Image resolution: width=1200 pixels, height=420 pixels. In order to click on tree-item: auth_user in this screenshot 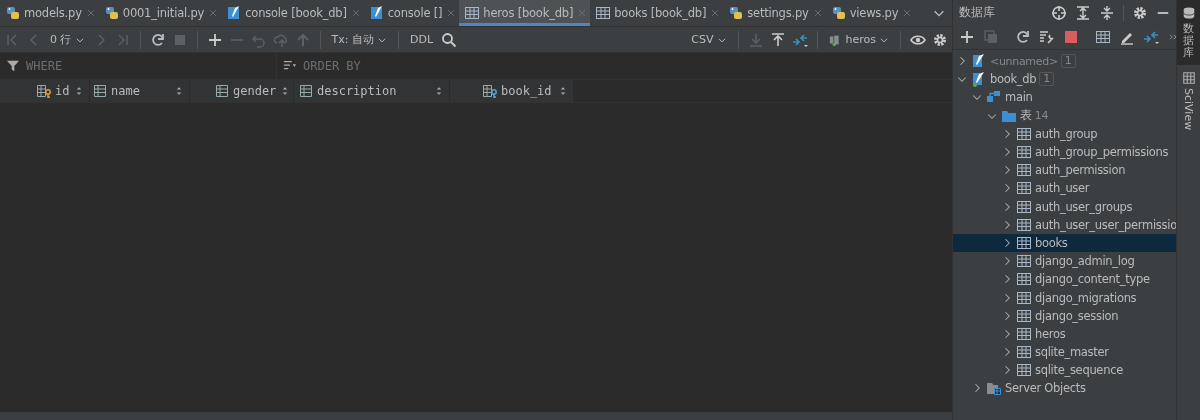, I will do `click(1064, 188)`.